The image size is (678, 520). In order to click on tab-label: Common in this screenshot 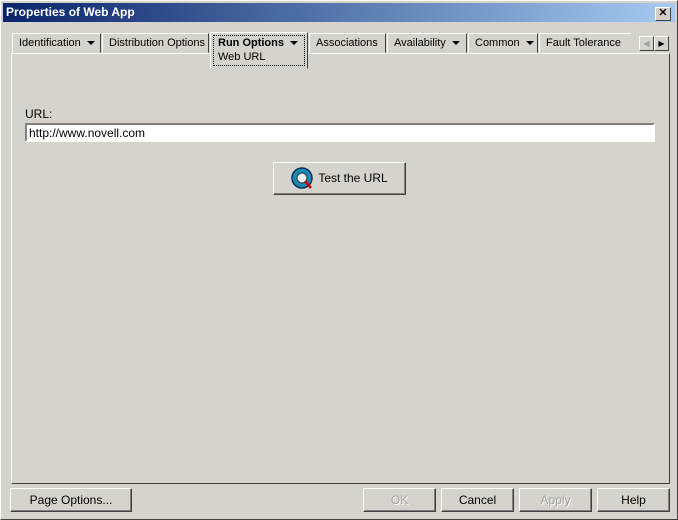, I will do `click(497, 43)`.